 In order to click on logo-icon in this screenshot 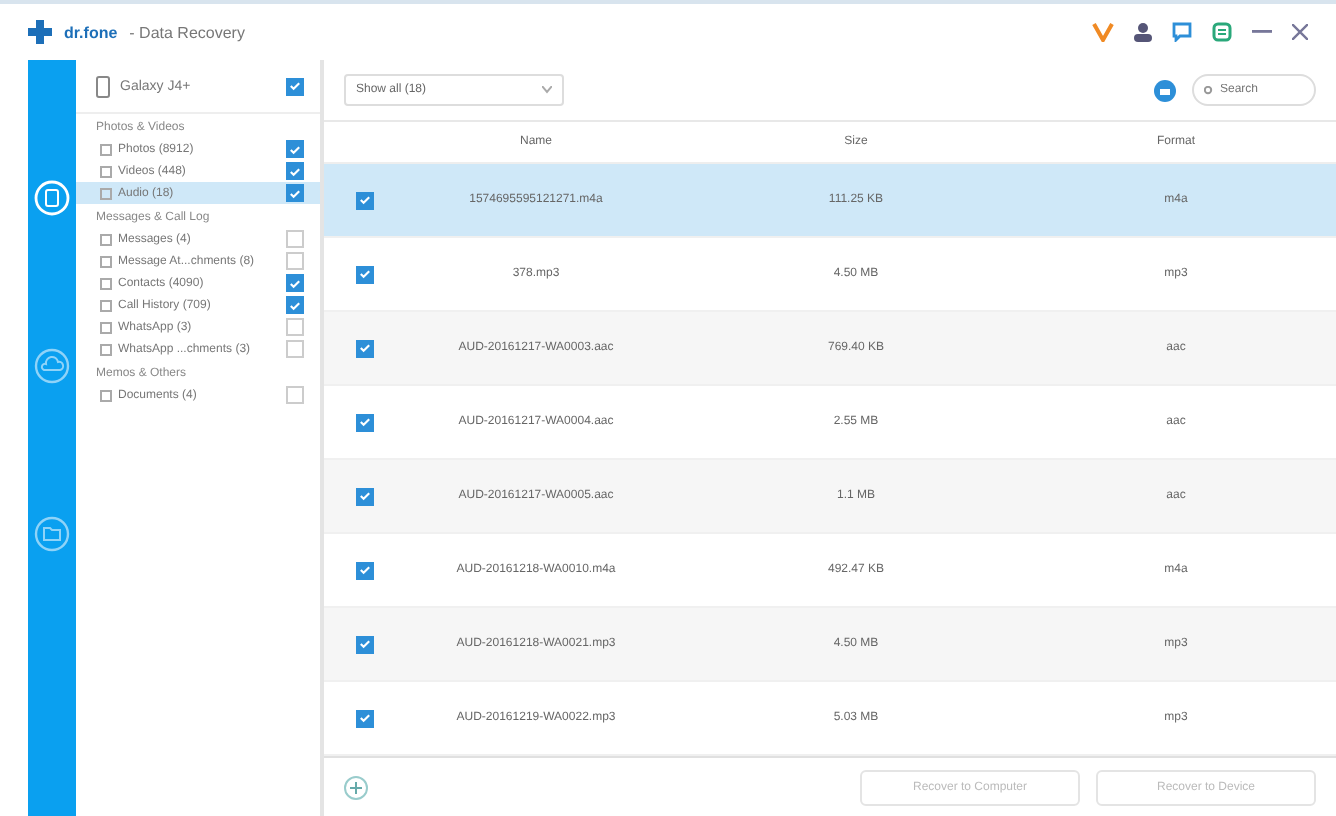, I will do `click(40, 32)`.